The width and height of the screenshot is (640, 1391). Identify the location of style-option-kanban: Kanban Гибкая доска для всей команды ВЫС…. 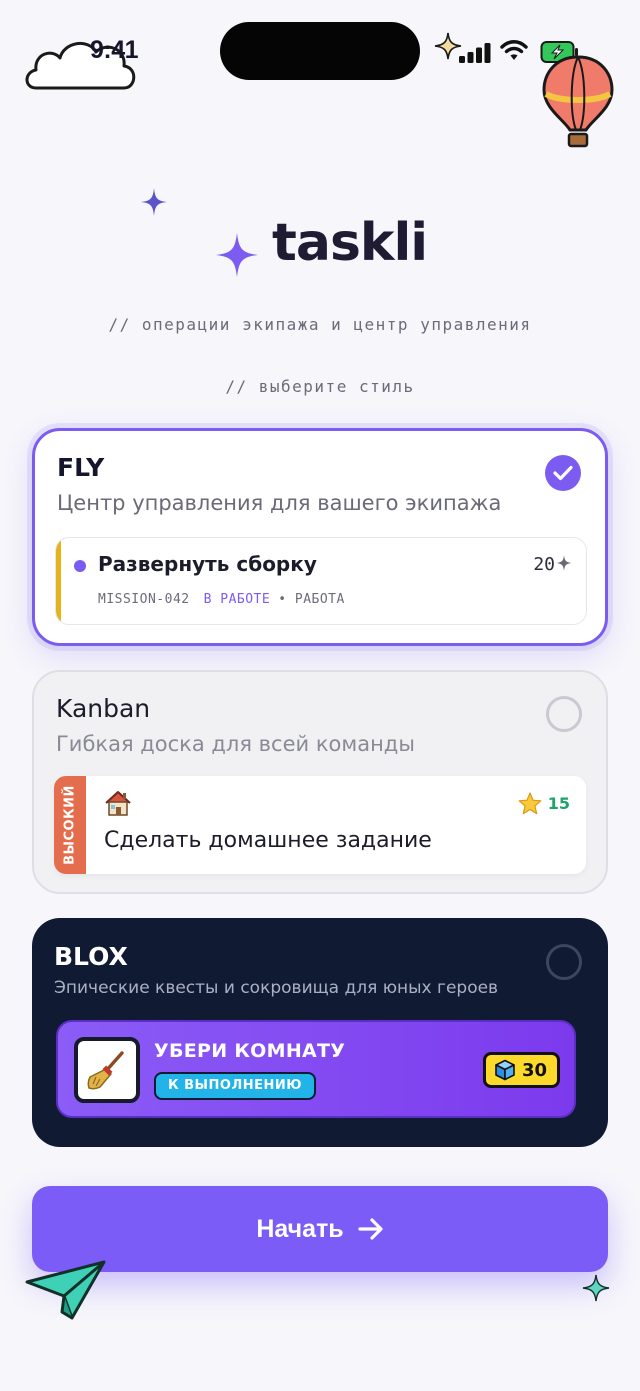
(320, 782).